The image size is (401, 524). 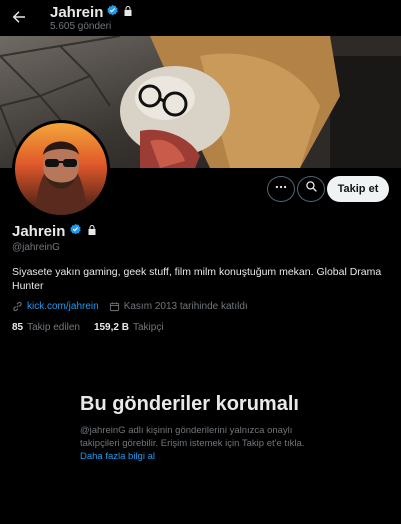 What do you see at coordinates (36, 247) in the screenshot?
I see `profile-handle: @jahreinG` at bounding box center [36, 247].